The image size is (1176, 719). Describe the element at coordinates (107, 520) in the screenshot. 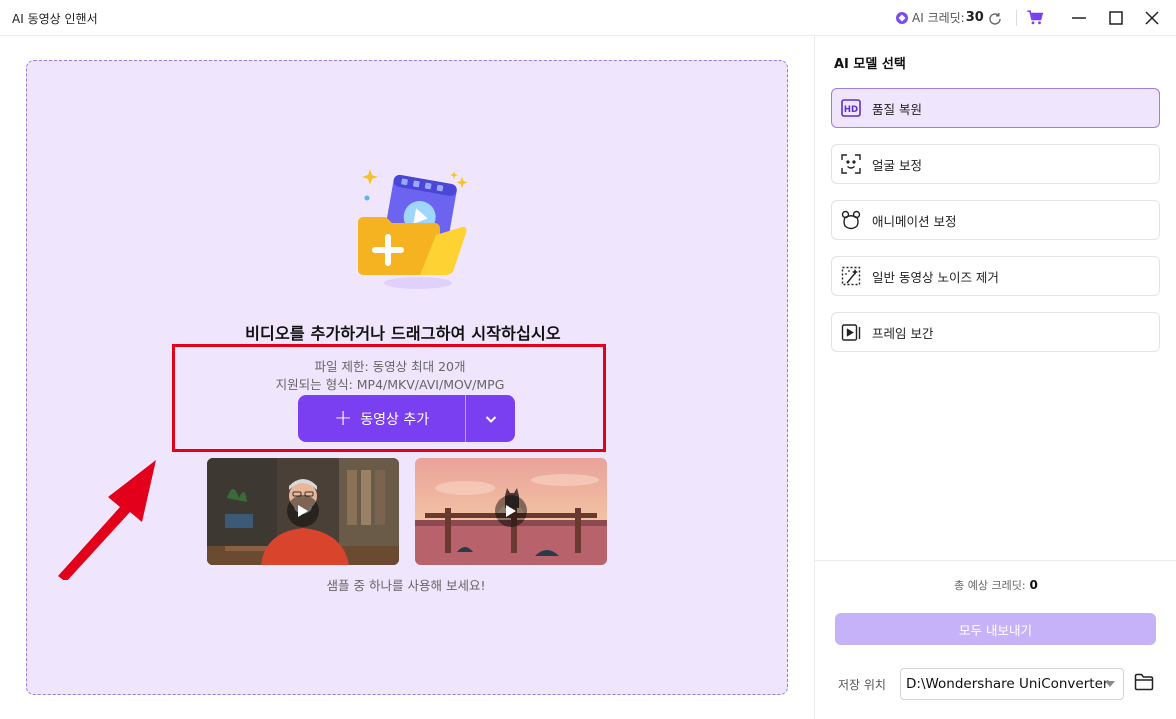

I see `red-arrow-annotation` at that location.